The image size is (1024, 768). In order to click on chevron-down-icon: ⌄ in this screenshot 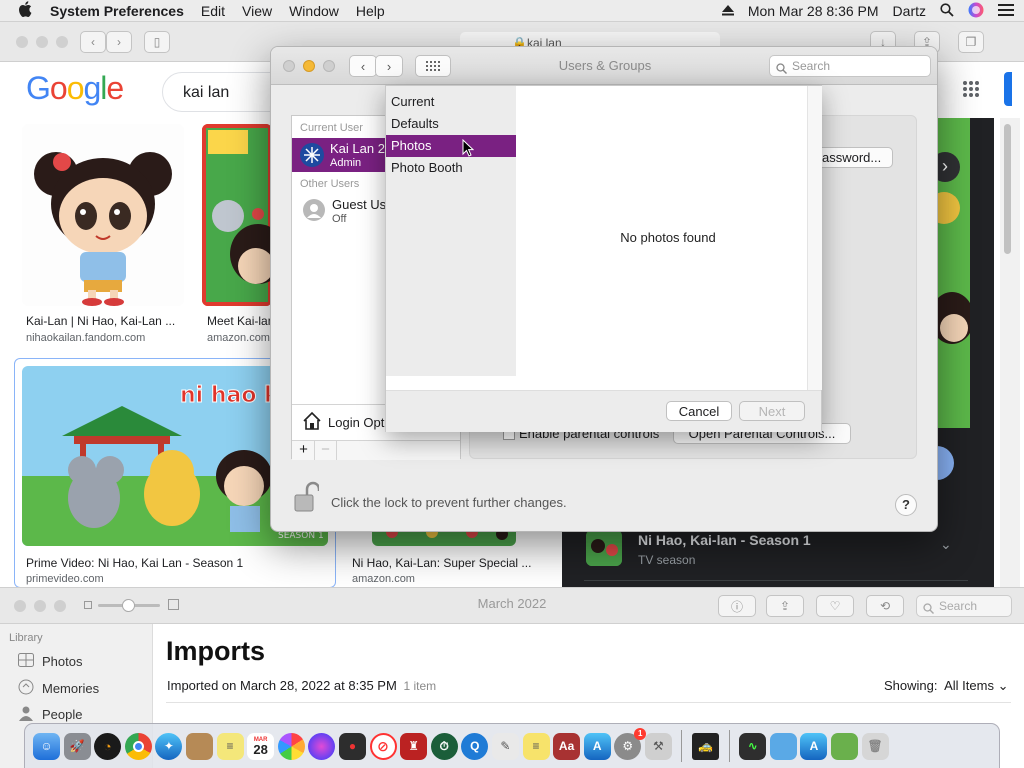, I will do `click(1003, 685)`.